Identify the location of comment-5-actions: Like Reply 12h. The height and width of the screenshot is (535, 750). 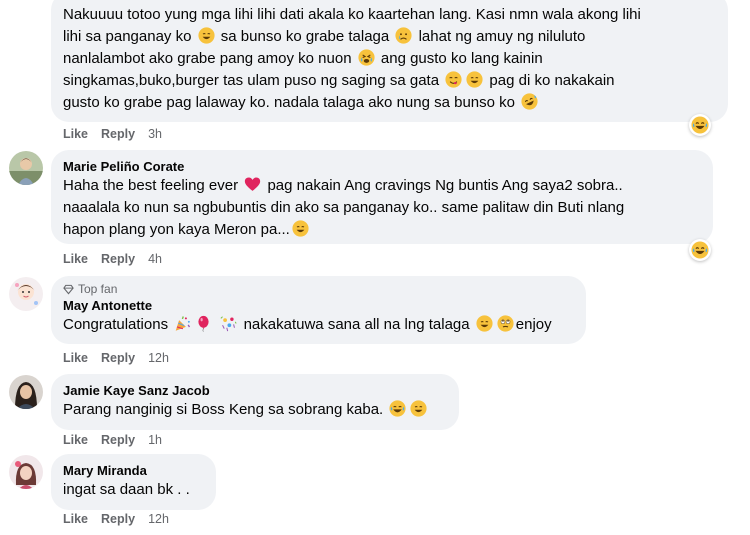
(116, 519).